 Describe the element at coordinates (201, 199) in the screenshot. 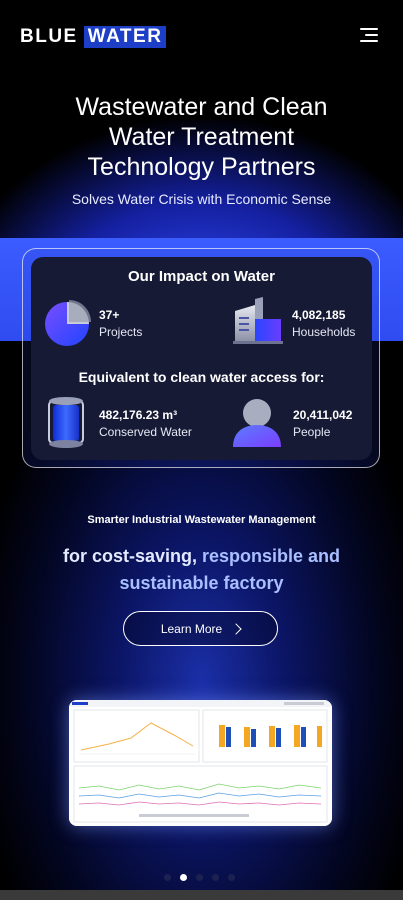

I see `hero-subtitle: Solves Water Crisis with Economic Sense` at that location.